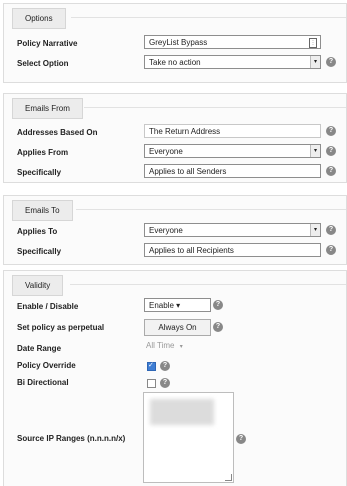  Describe the element at coordinates (61, 327) in the screenshot. I see `perpetual-label: Set policy as perpetual` at that location.